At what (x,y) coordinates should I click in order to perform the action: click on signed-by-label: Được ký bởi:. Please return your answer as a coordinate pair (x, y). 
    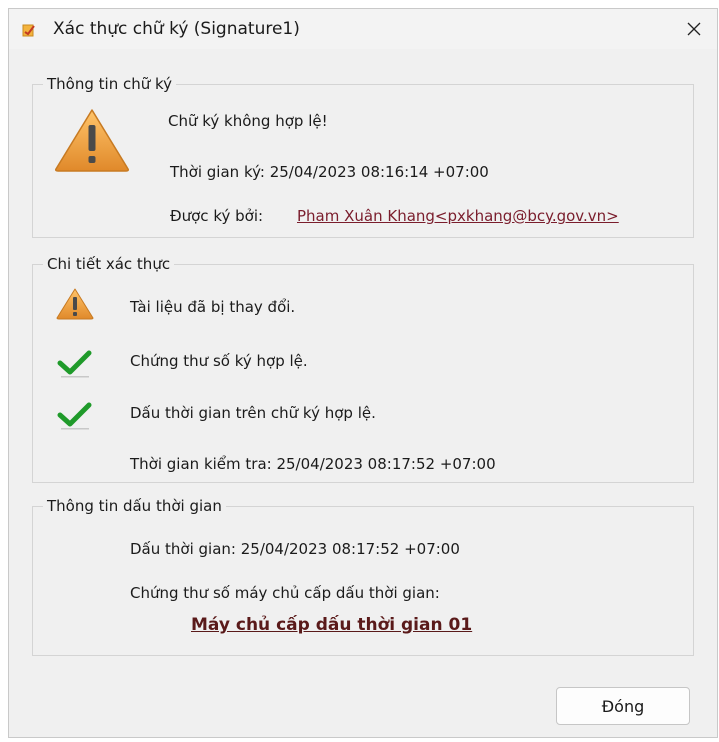
    Looking at the image, I should click on (217, 216).